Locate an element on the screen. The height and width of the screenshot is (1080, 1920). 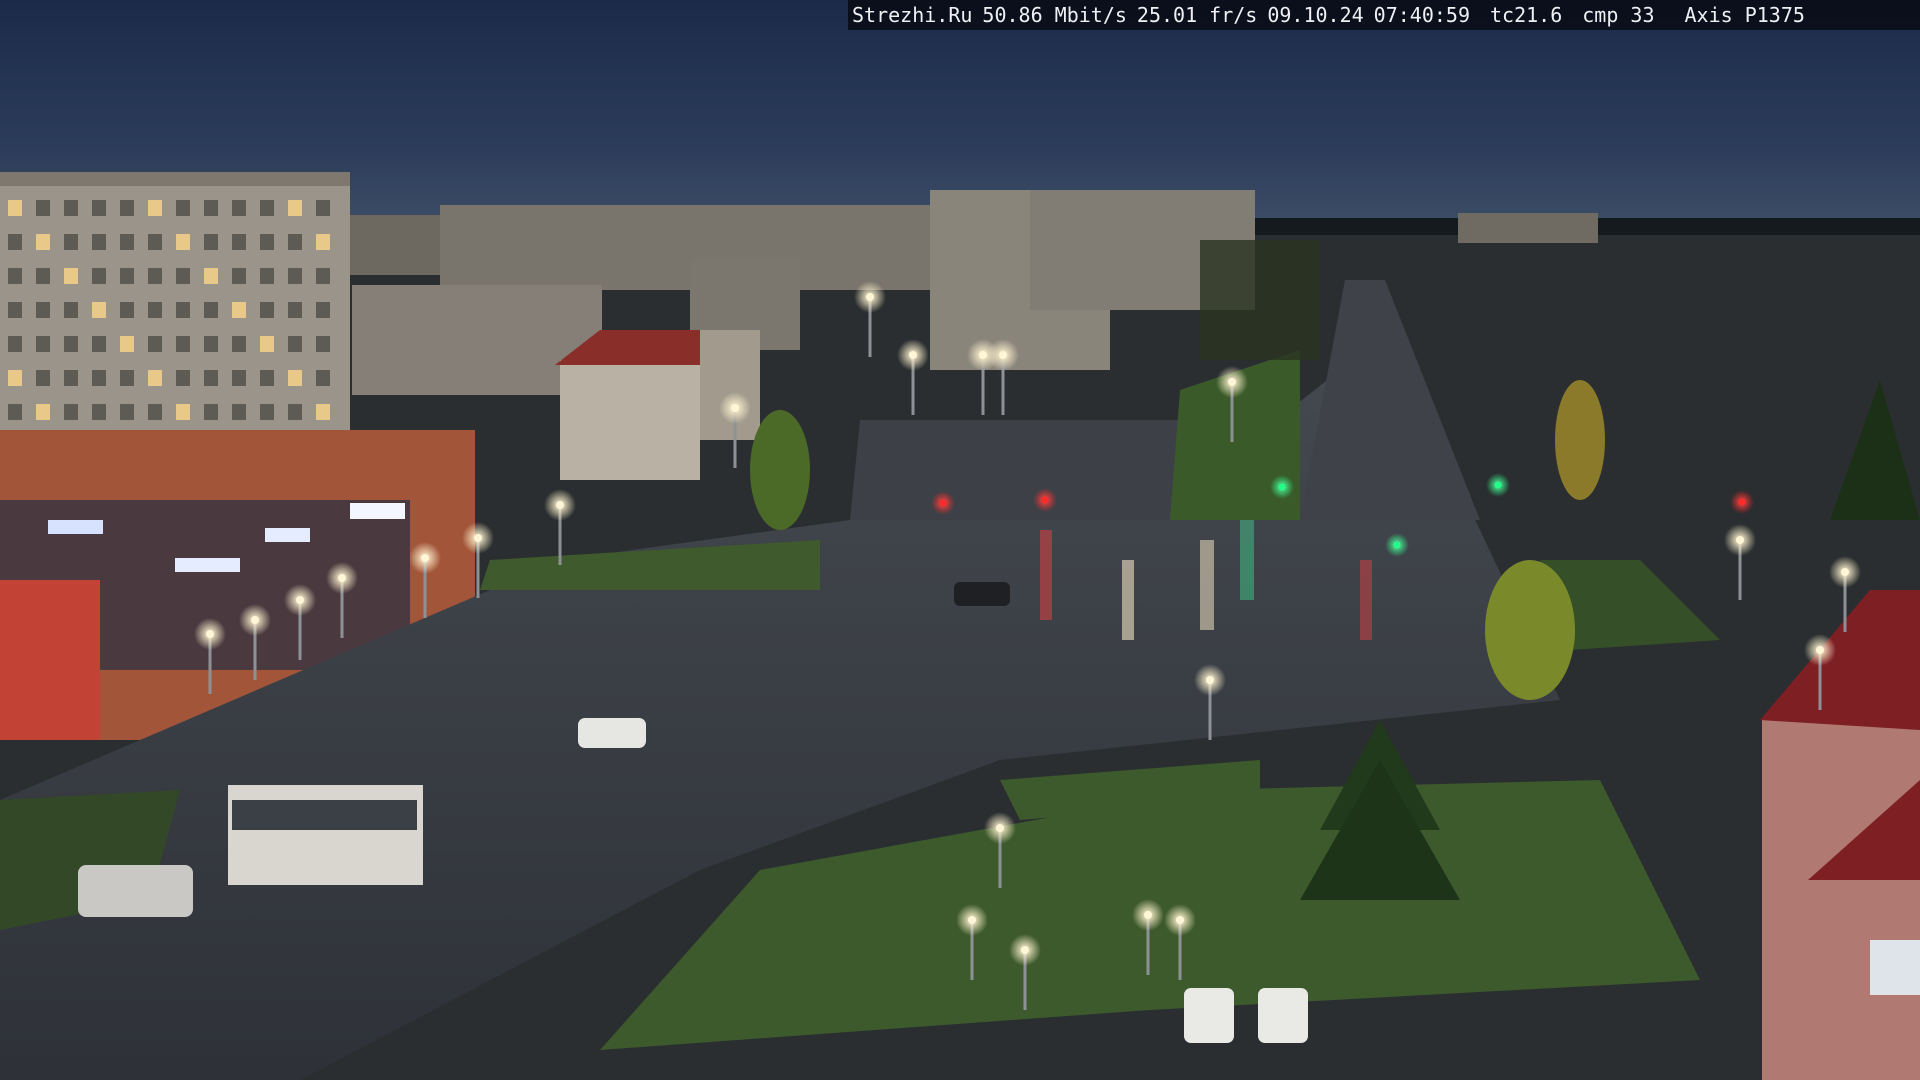
overlay-cmp: cmp 33 is located at coordinates (1618, 15).